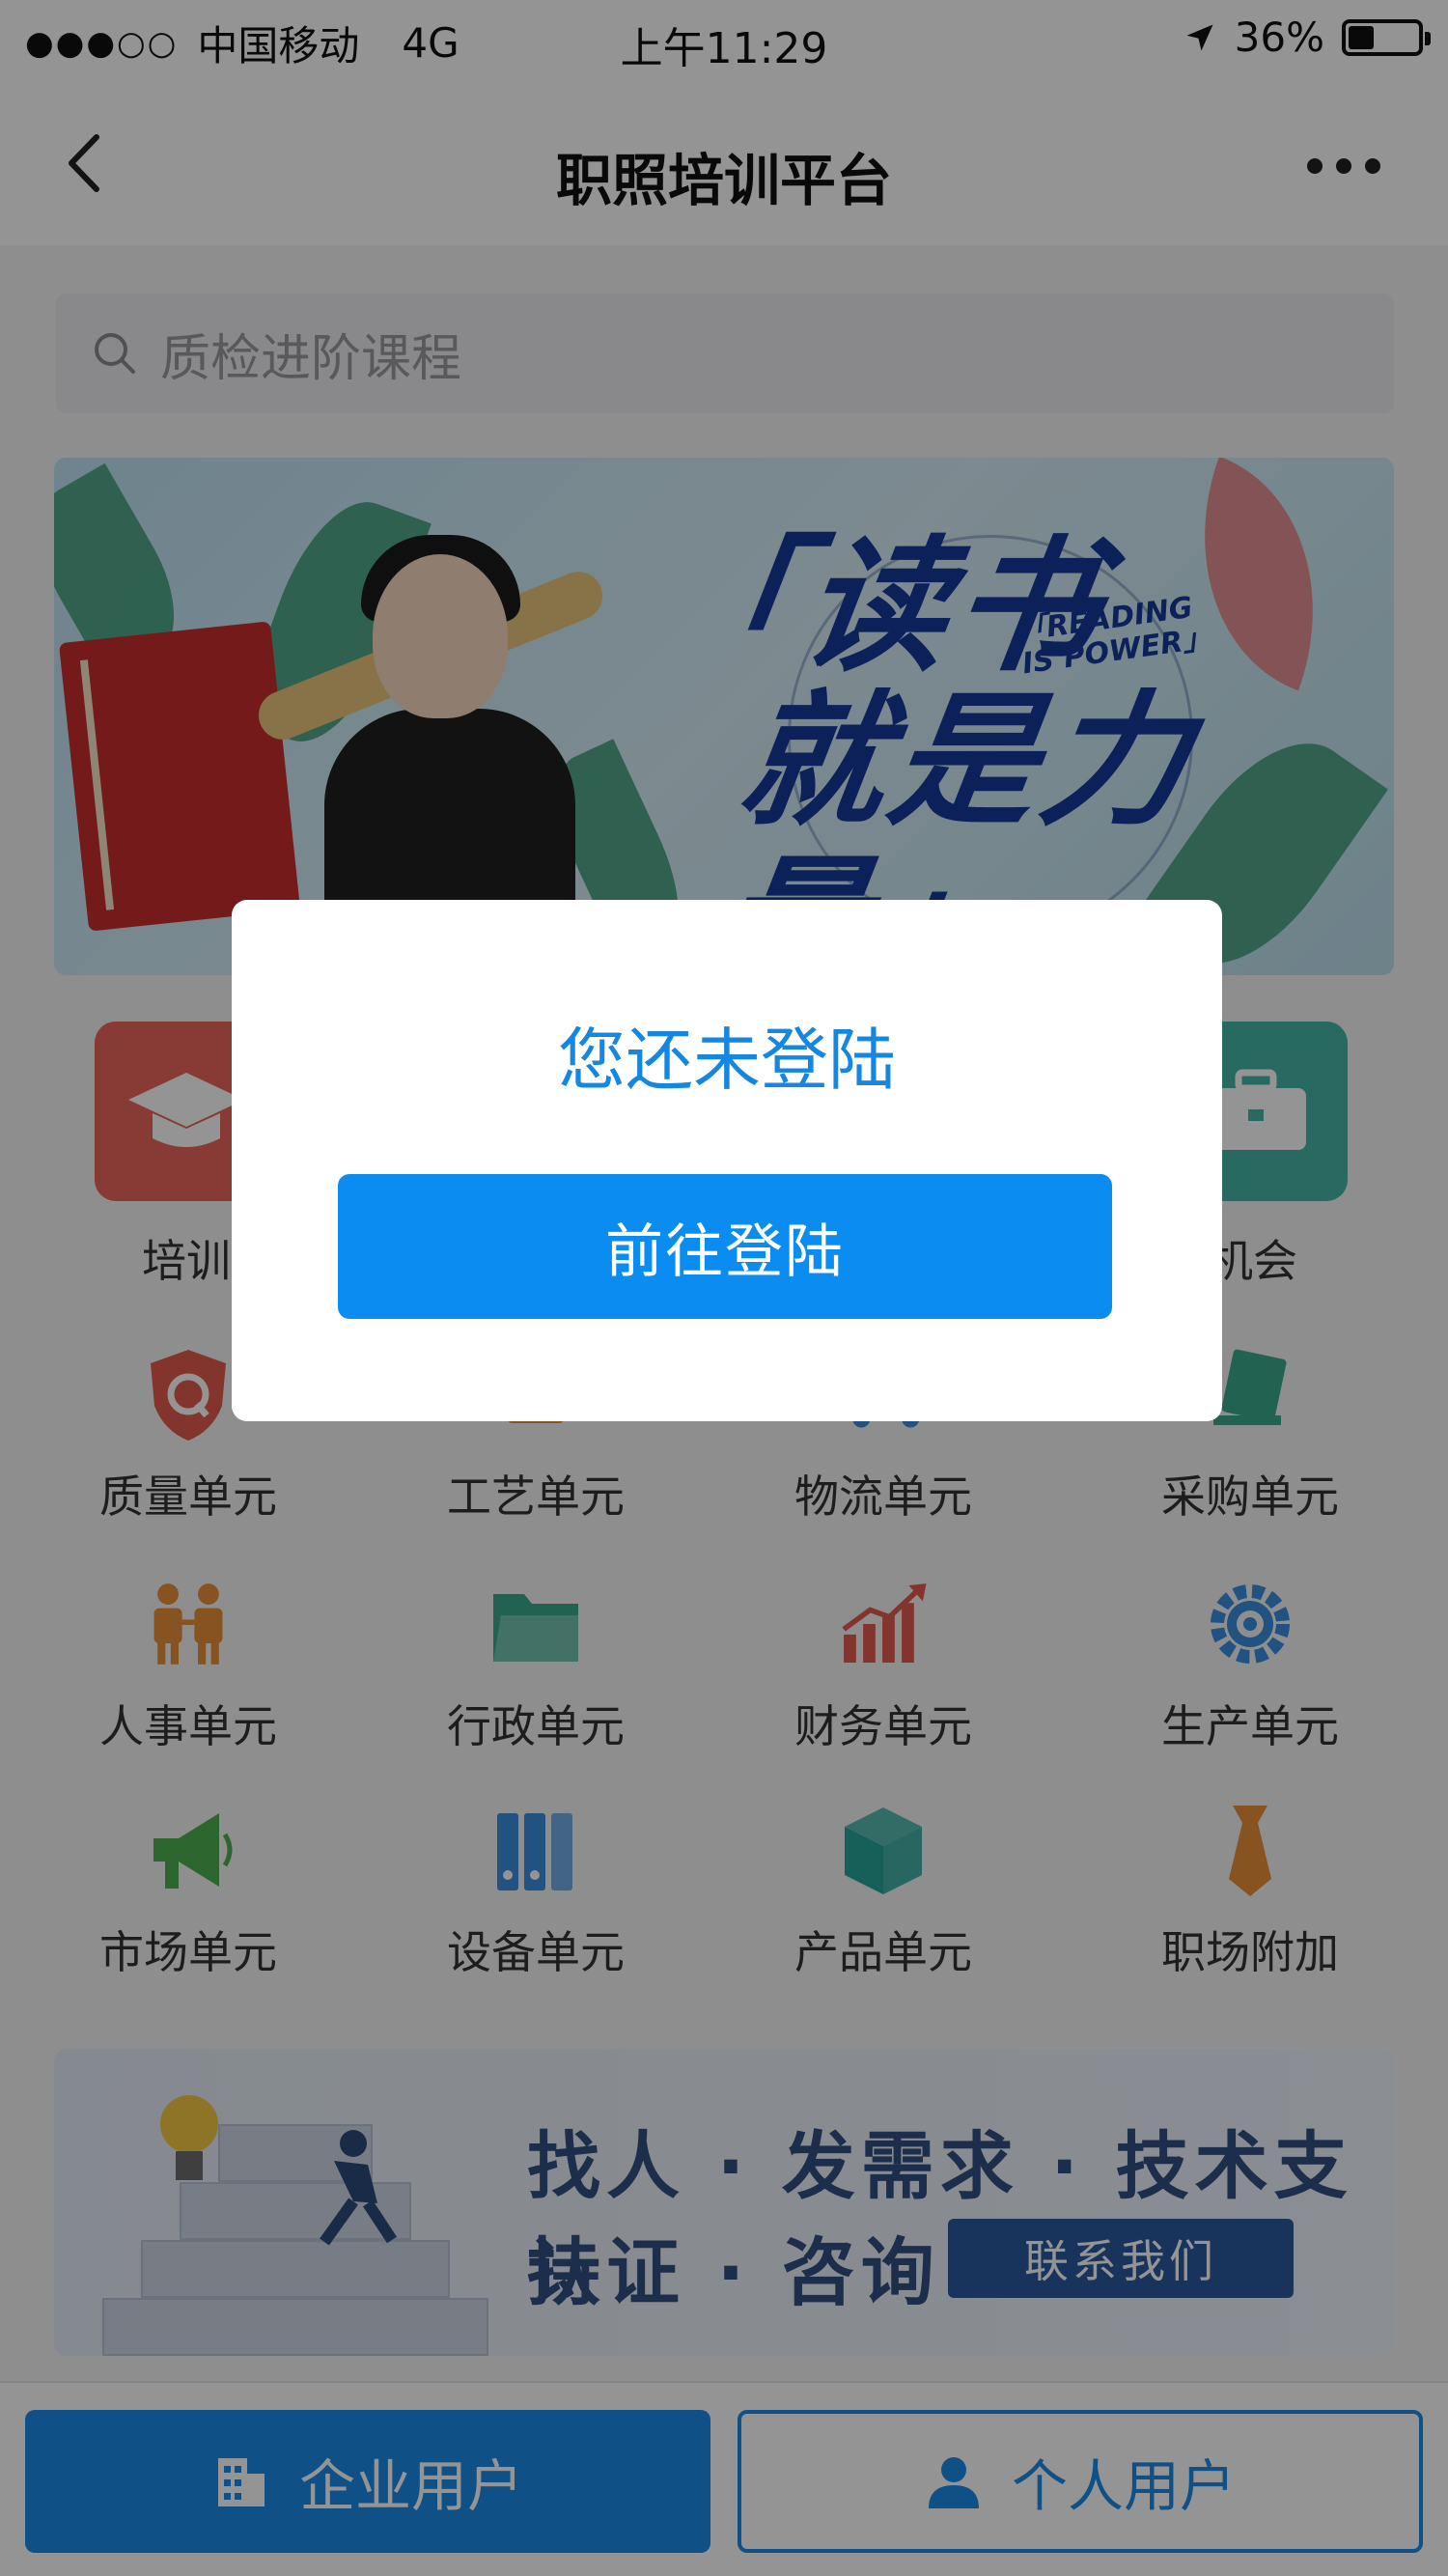 The height and width of the screenshot is (2576, 1448). I want to click on login-dialog-title: 您还未登陆, so click(727, 1060).